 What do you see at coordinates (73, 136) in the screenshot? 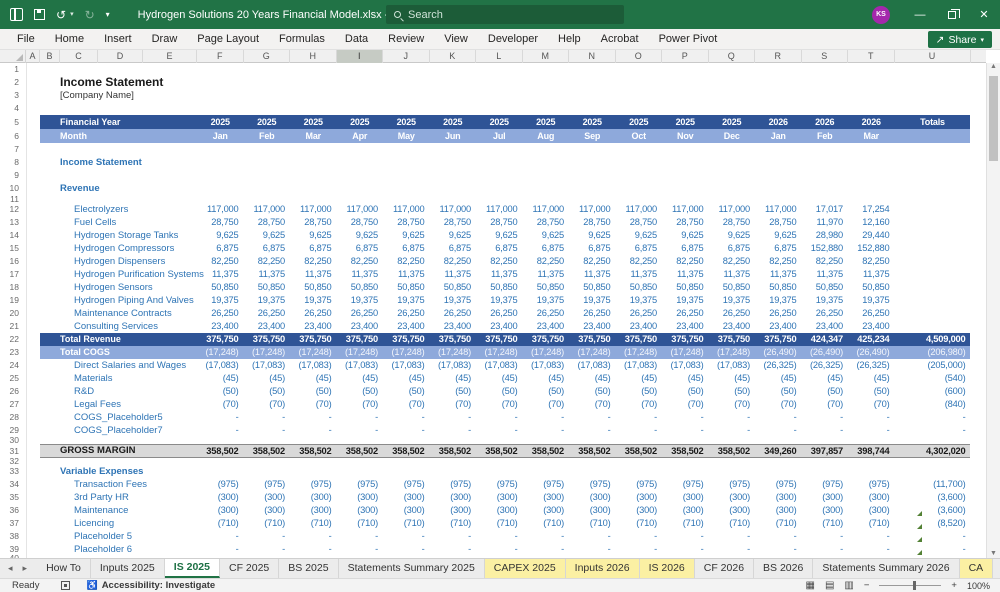
I see `row-label: Month` at bounding box center [73, 136].